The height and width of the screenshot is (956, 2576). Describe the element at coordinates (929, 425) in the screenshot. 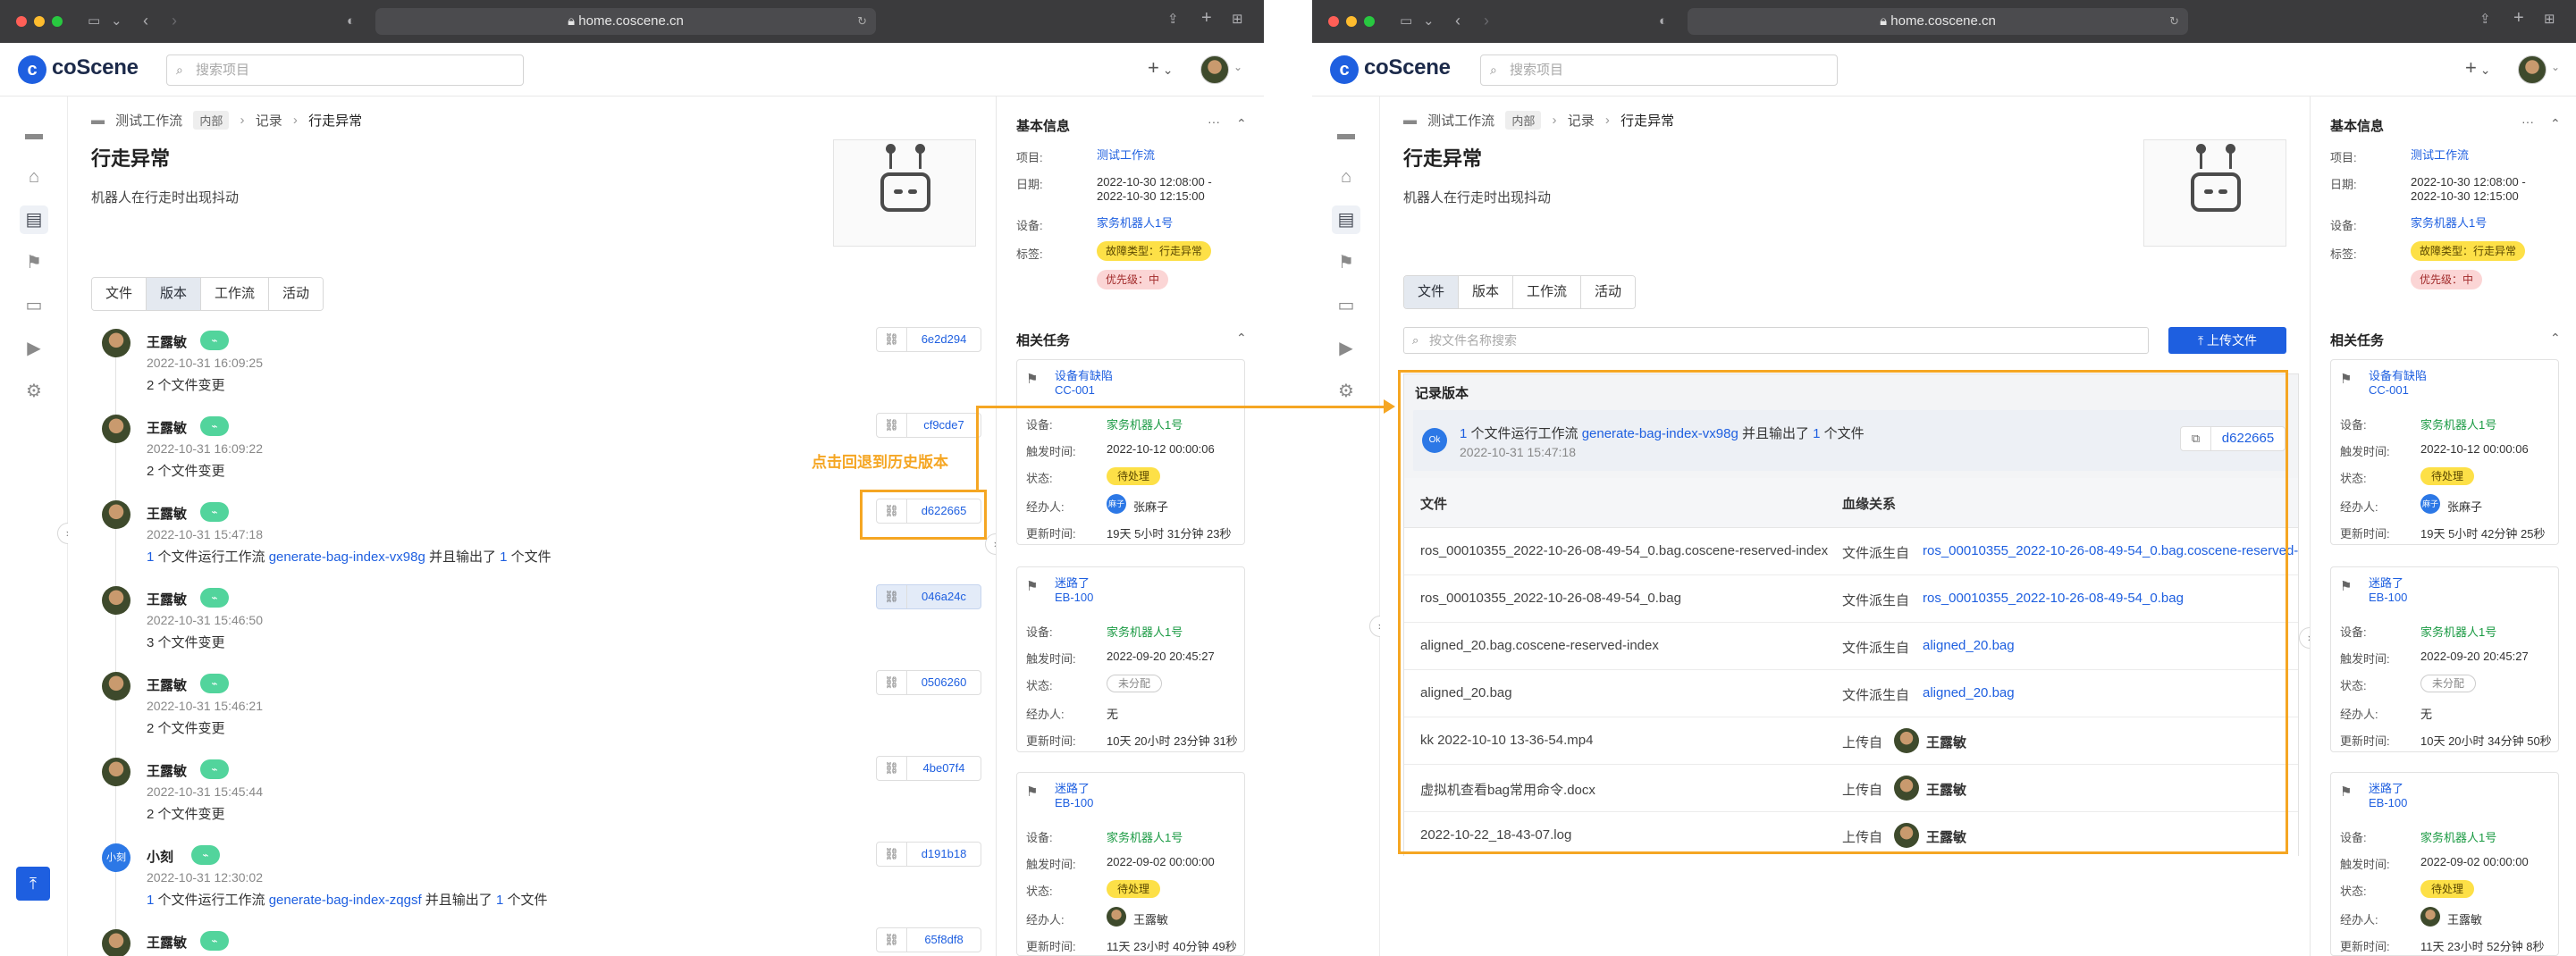

I see `version-hash-button: ⛓ cf9cde7` at that location.